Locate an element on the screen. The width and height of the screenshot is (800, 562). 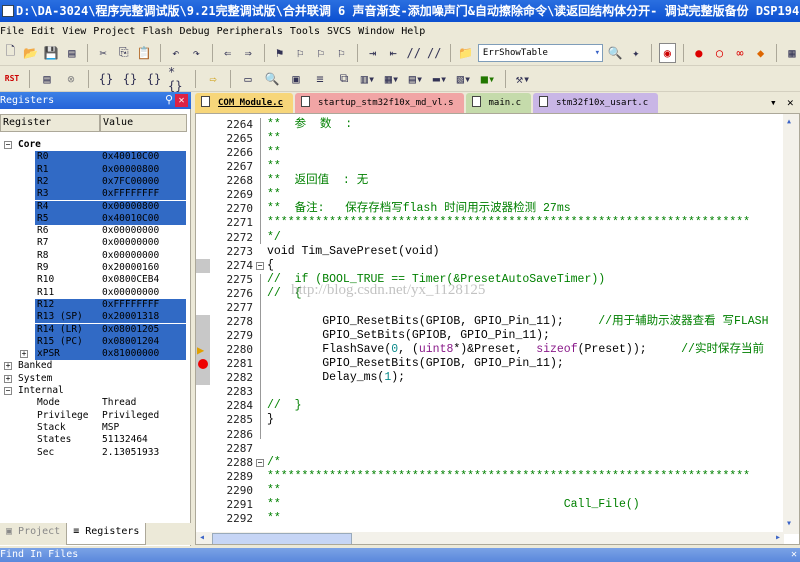
menu-edit: Edit is located at coordinates (47, 31).